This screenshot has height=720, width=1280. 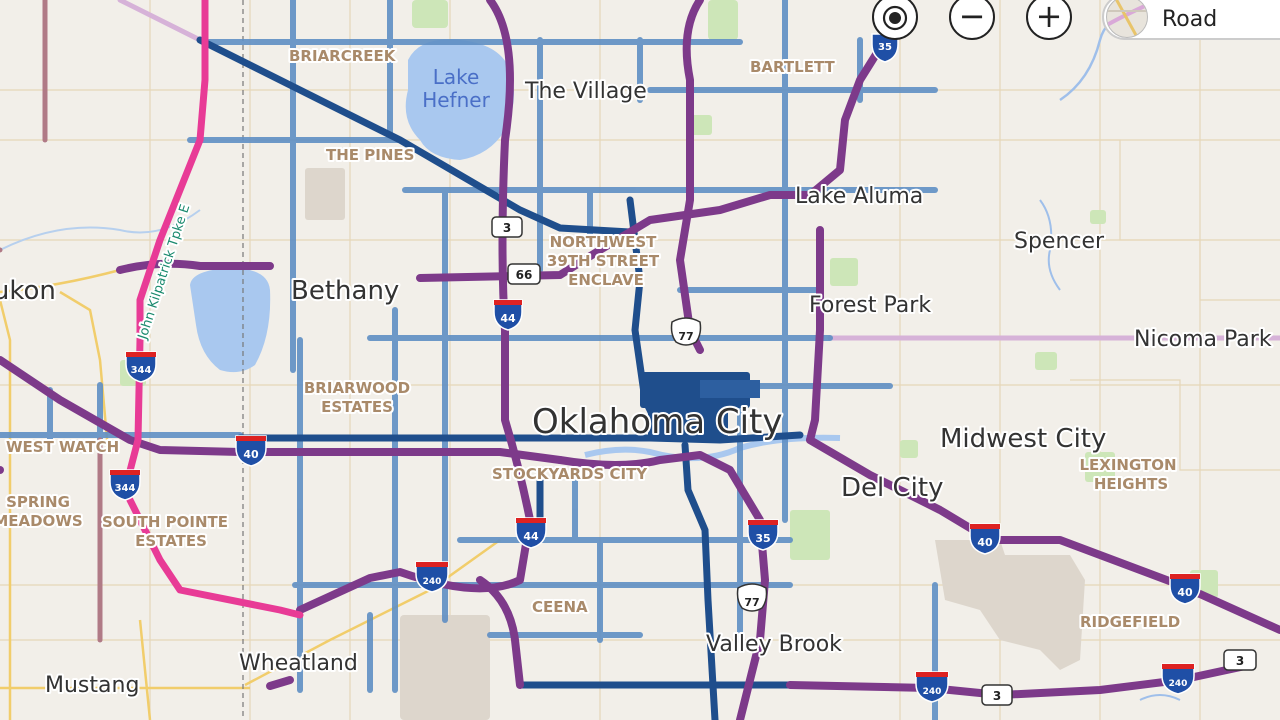 What do you see at coordinates (62, 447) in the screenshot?
I see `hood-west-watch: WEST WATCH` at bounding box center [62, 447].